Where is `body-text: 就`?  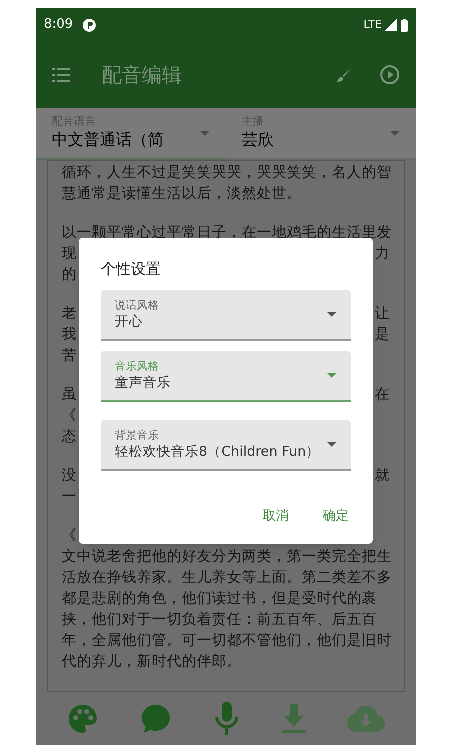
body-text: 就 is located at coordinates (382, 476).